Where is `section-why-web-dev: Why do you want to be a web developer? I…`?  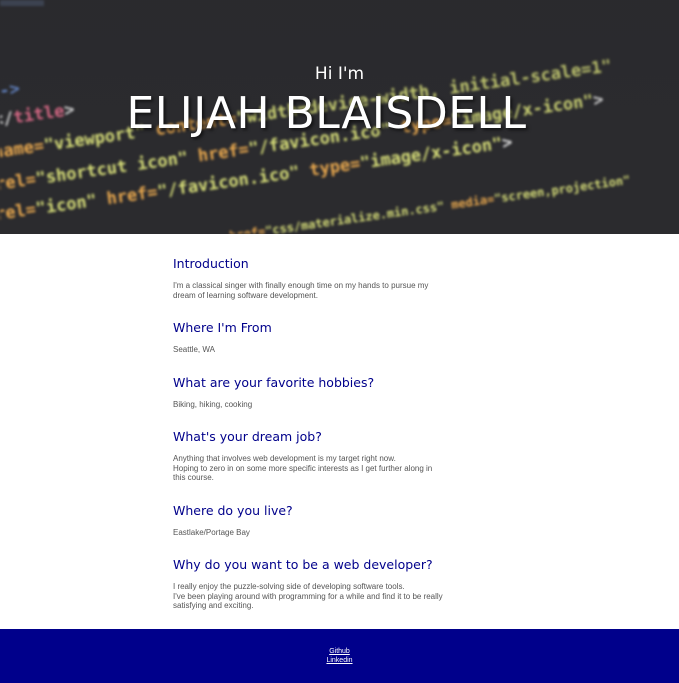
section-why-web-dev: Why do you want to be a web developer? I… is located at coordinates (328, 584).